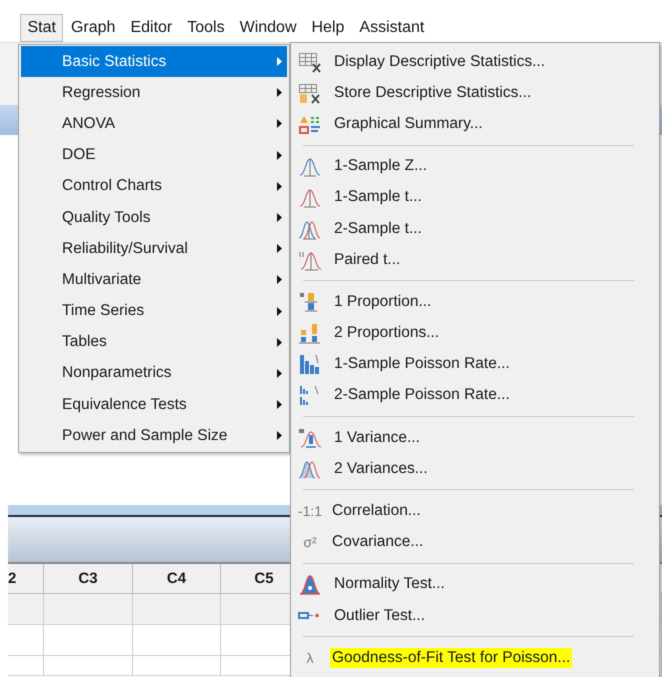 Image resolution: width=662 pixels, height=677 pixels. Describe the element at coordinates (177, 579) in the screenshot. I see `column-header: C4` at that location.